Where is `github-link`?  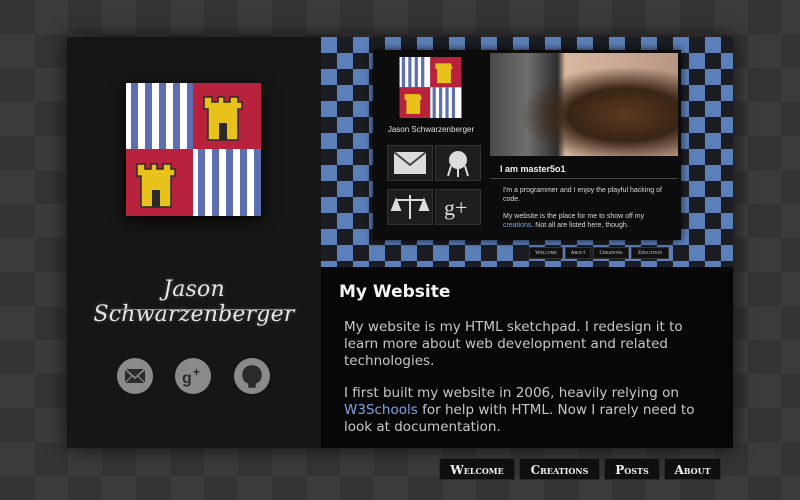
github-link is located at coordinates (252, 376).